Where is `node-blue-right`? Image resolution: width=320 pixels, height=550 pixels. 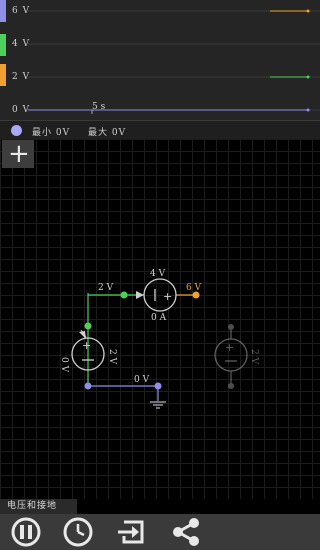
node-blue-right is located at coordinates (158, 386).